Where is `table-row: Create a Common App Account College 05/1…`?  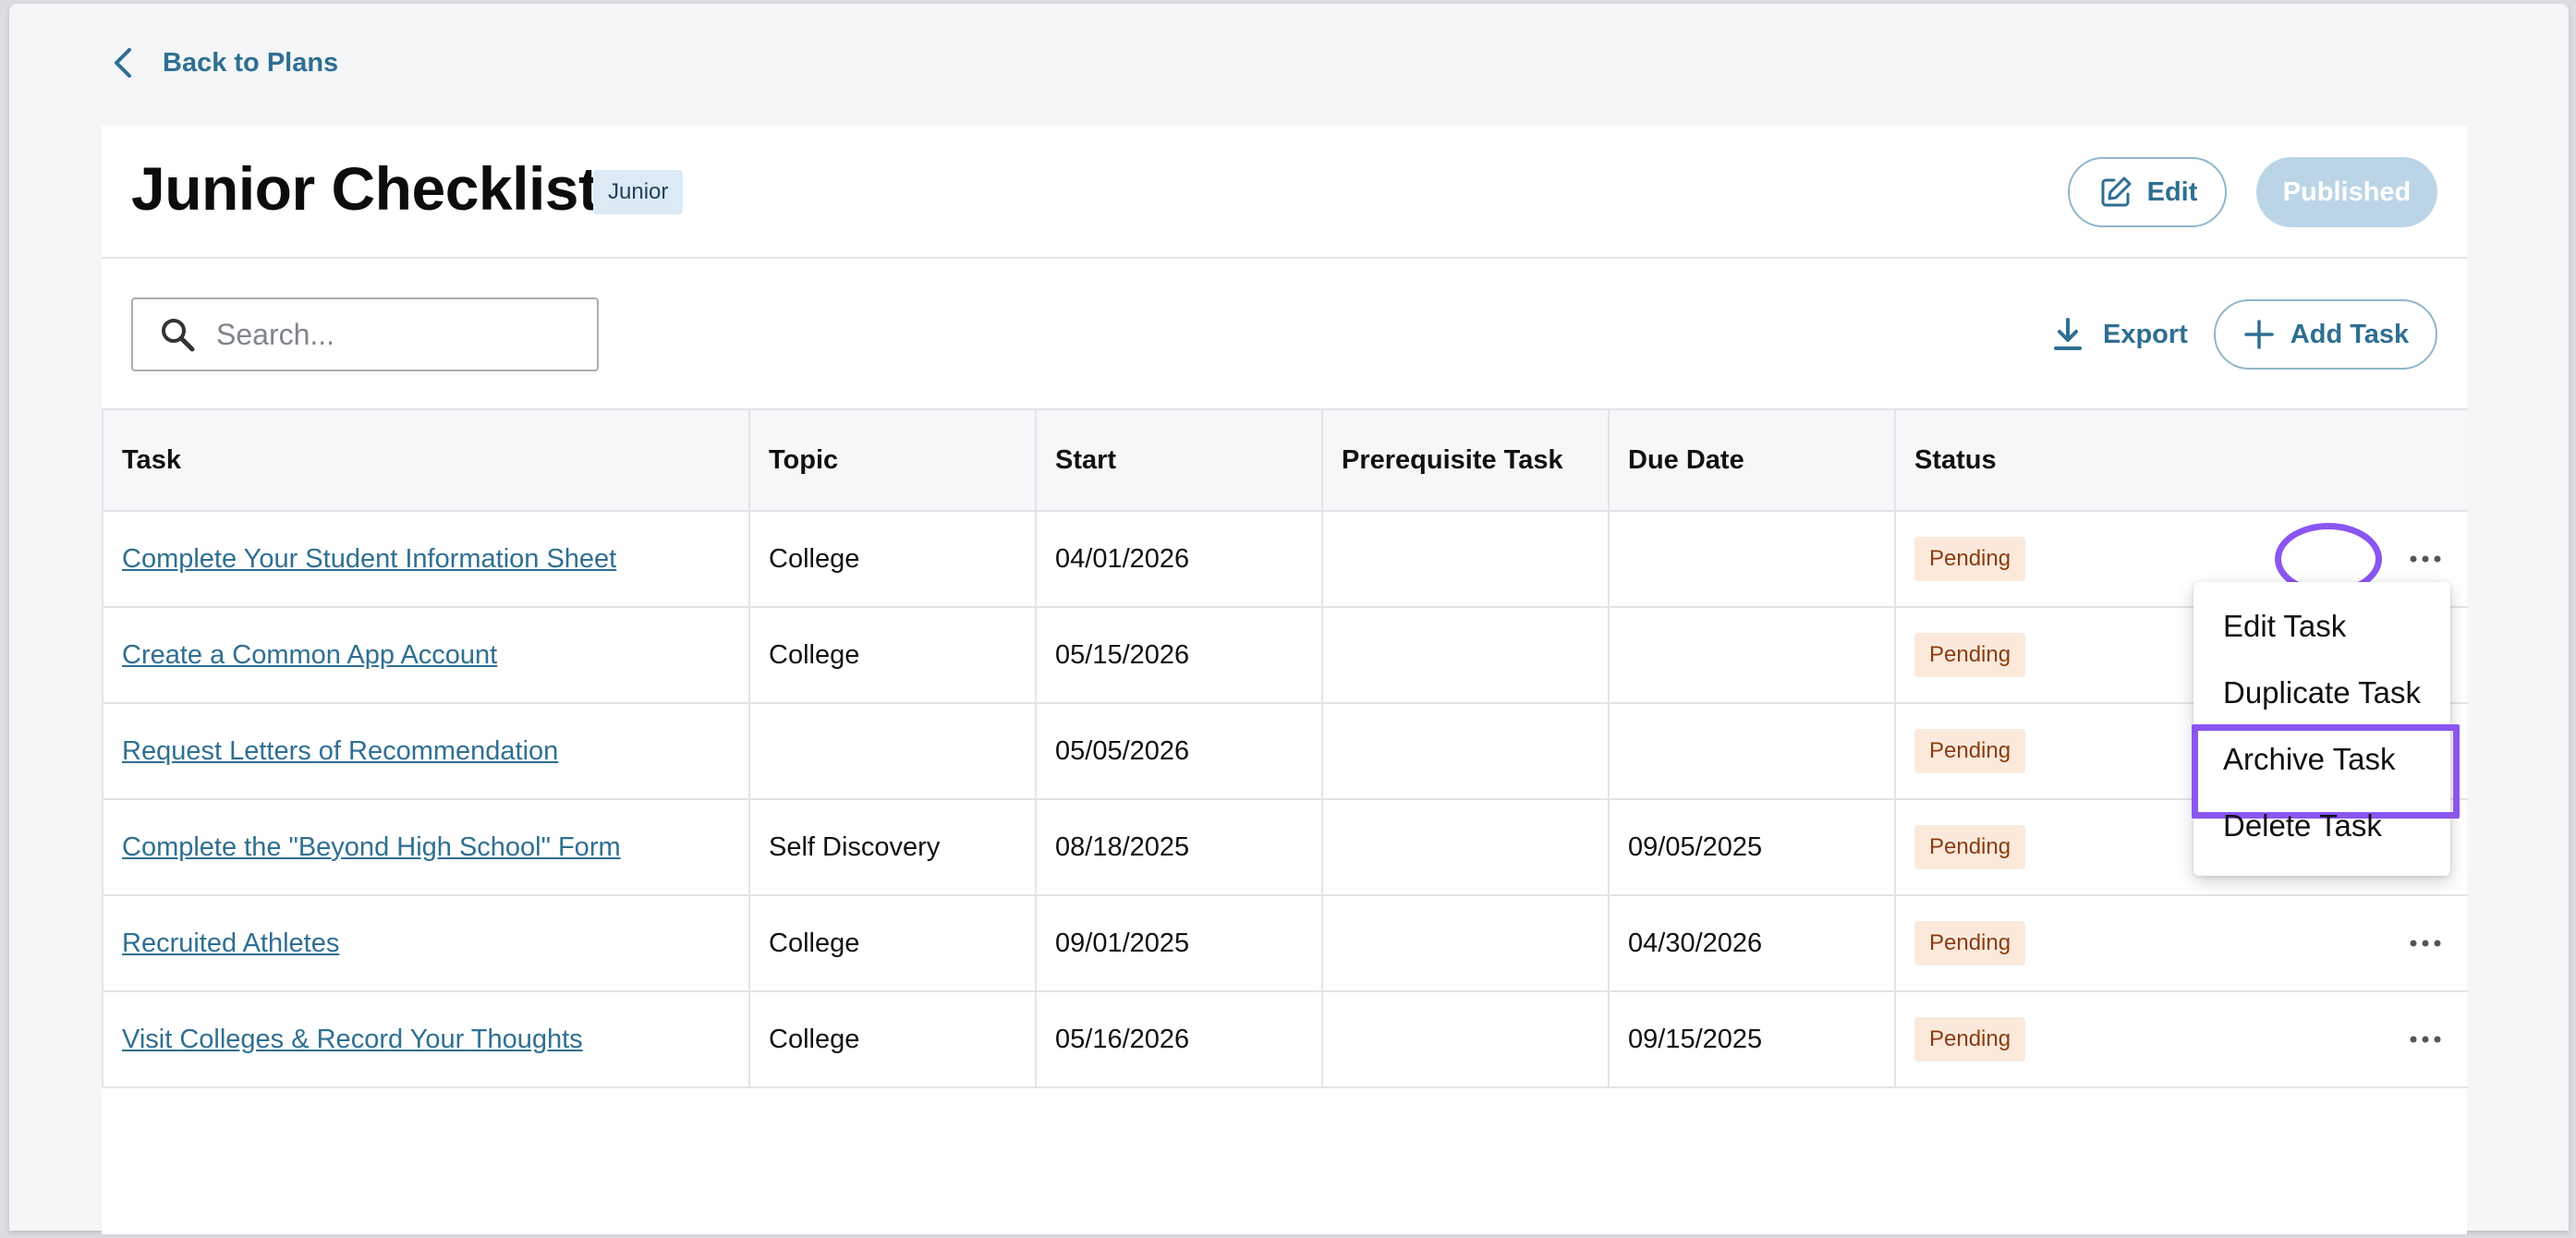
table-row: Create a Common App Account College 05/1… is located at coordinates (1285, 655).